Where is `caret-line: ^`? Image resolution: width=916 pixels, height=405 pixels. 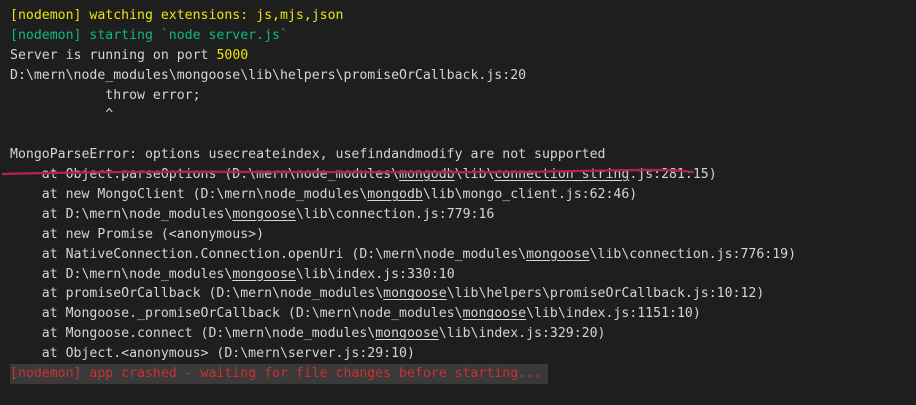 caret-line: ^ is located at coordinates (62, 115).